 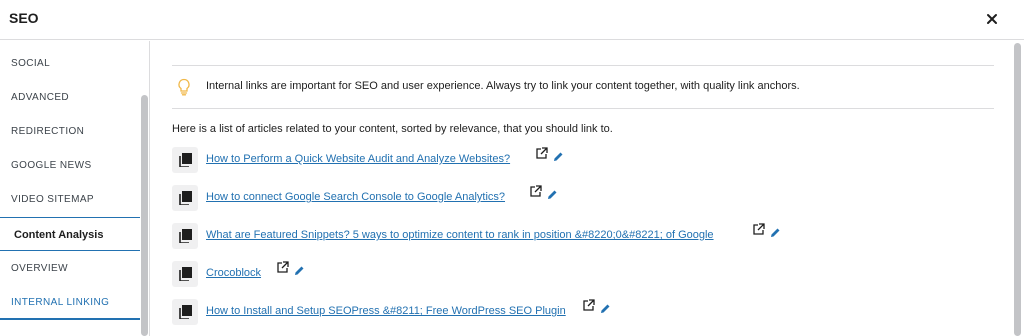 I want to click on main-scrollbar, so click(x=1017, y=189).